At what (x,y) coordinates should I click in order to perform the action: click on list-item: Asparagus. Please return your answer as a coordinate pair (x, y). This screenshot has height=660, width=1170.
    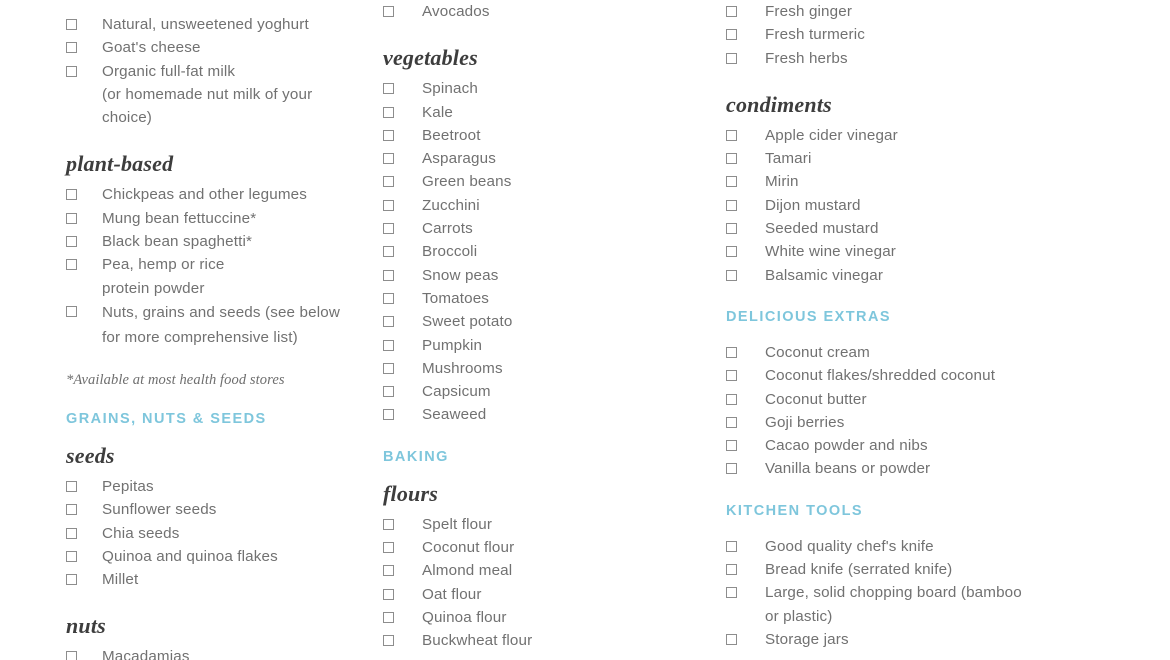
    Looking at the image, I should click on (551, 158).